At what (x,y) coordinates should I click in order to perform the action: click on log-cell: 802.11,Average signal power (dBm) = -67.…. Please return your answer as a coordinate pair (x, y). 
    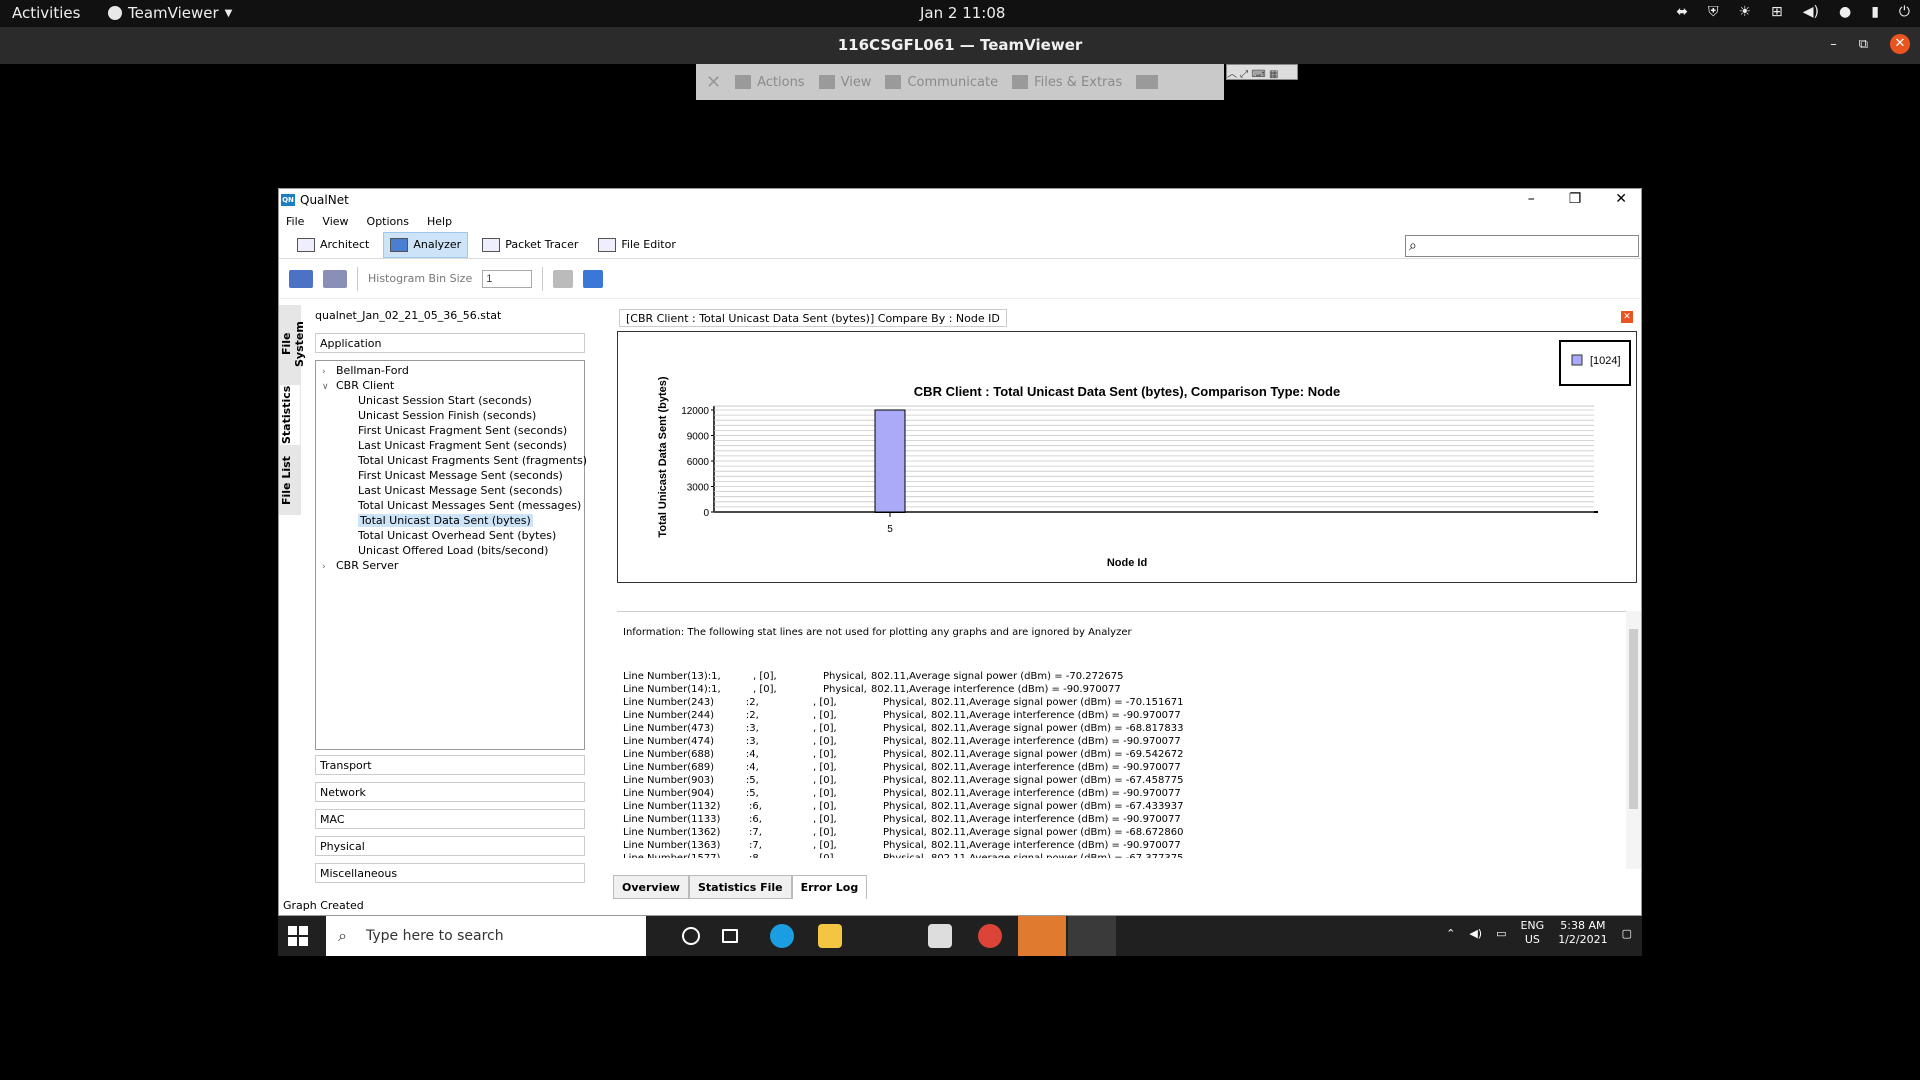
    Looking at the image, I should click on (1057, 806).